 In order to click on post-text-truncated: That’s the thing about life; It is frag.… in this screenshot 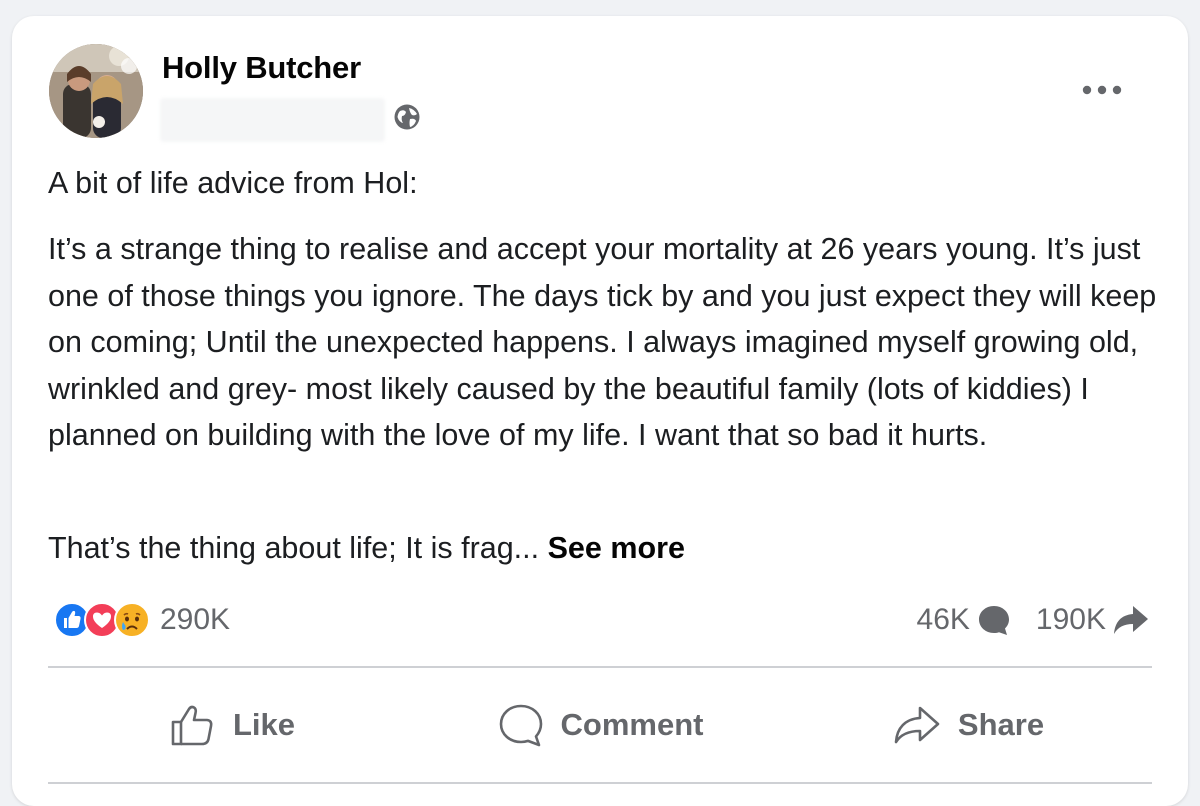, I will do `click(603, 548)`.